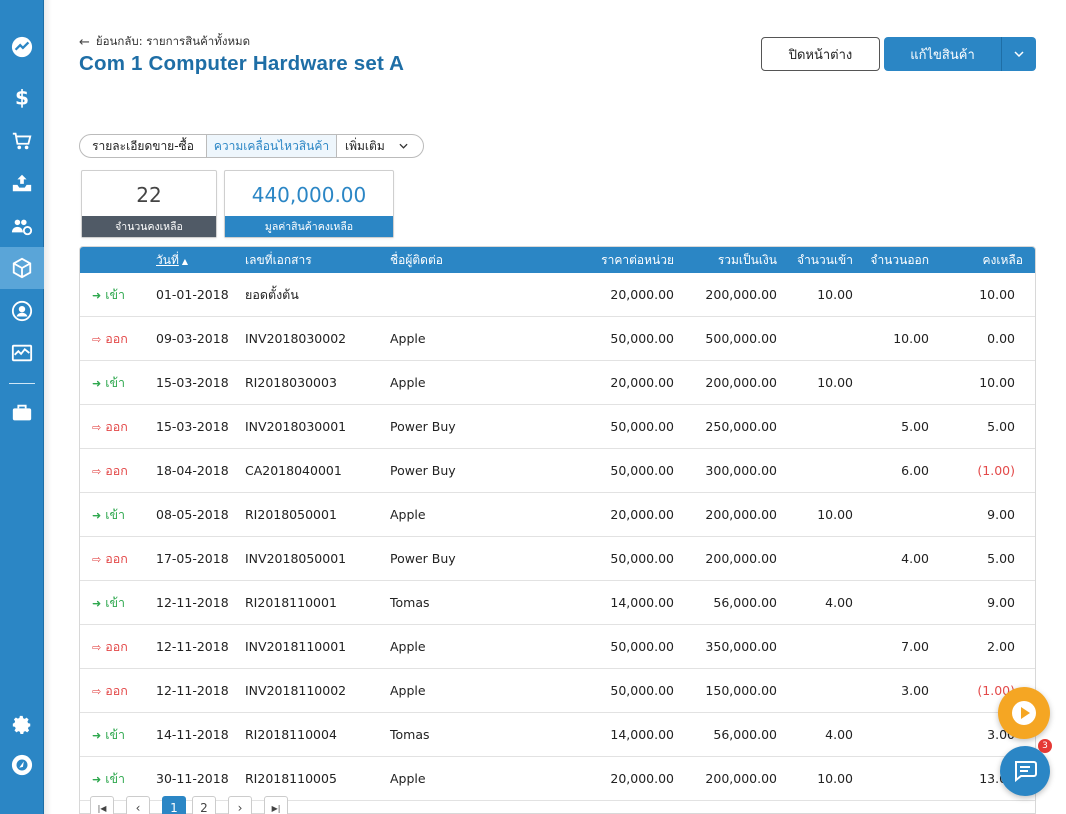  What do you see at coordinates (416, 260) in the screenshot?
I see `column-header-contact: ชื่อผู้ติดต่อ` at bounding box center [416, 260].